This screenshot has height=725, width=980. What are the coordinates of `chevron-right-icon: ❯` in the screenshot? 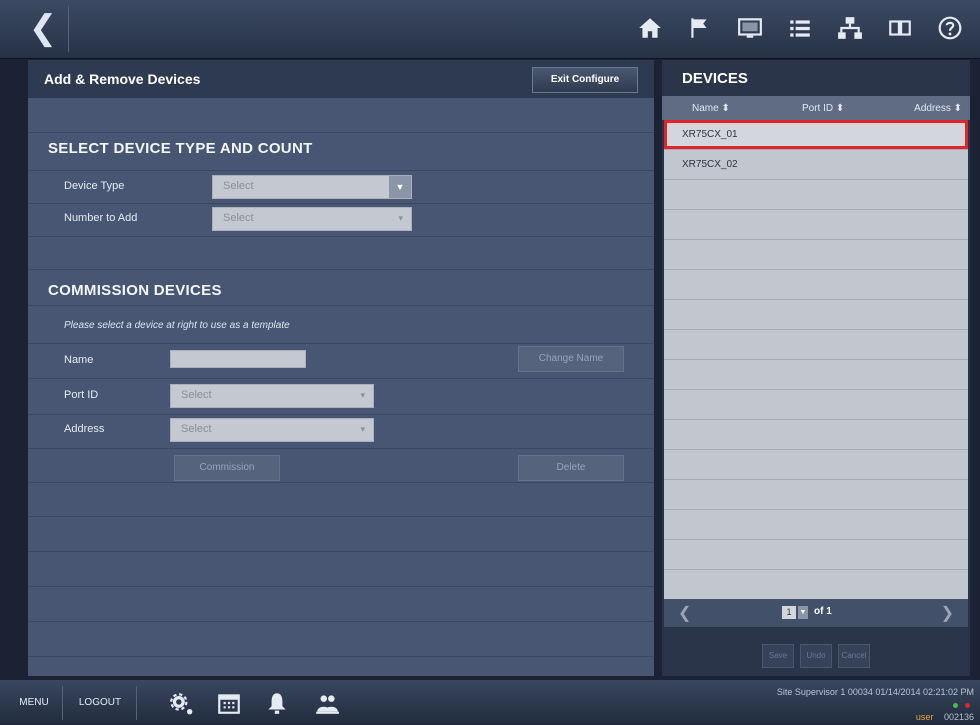 It's located at (947, 613).